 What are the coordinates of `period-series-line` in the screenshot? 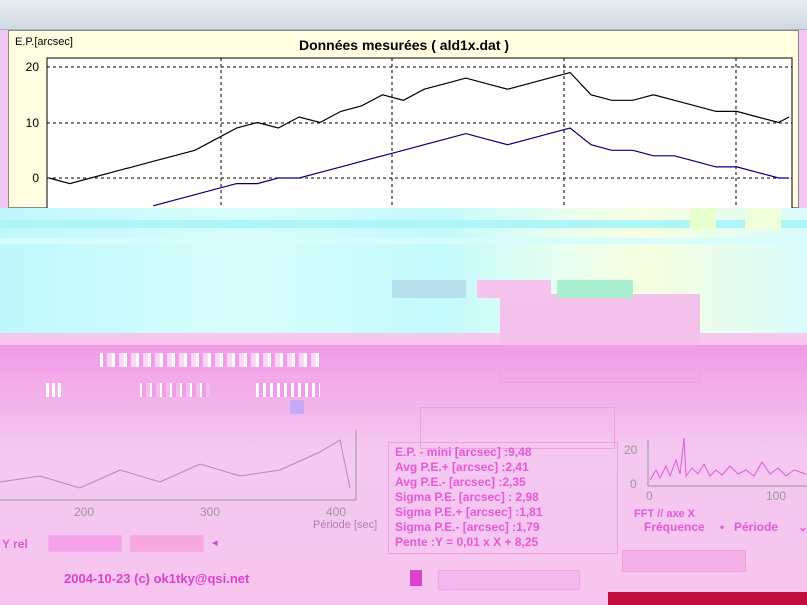 It's located at (175, 464).